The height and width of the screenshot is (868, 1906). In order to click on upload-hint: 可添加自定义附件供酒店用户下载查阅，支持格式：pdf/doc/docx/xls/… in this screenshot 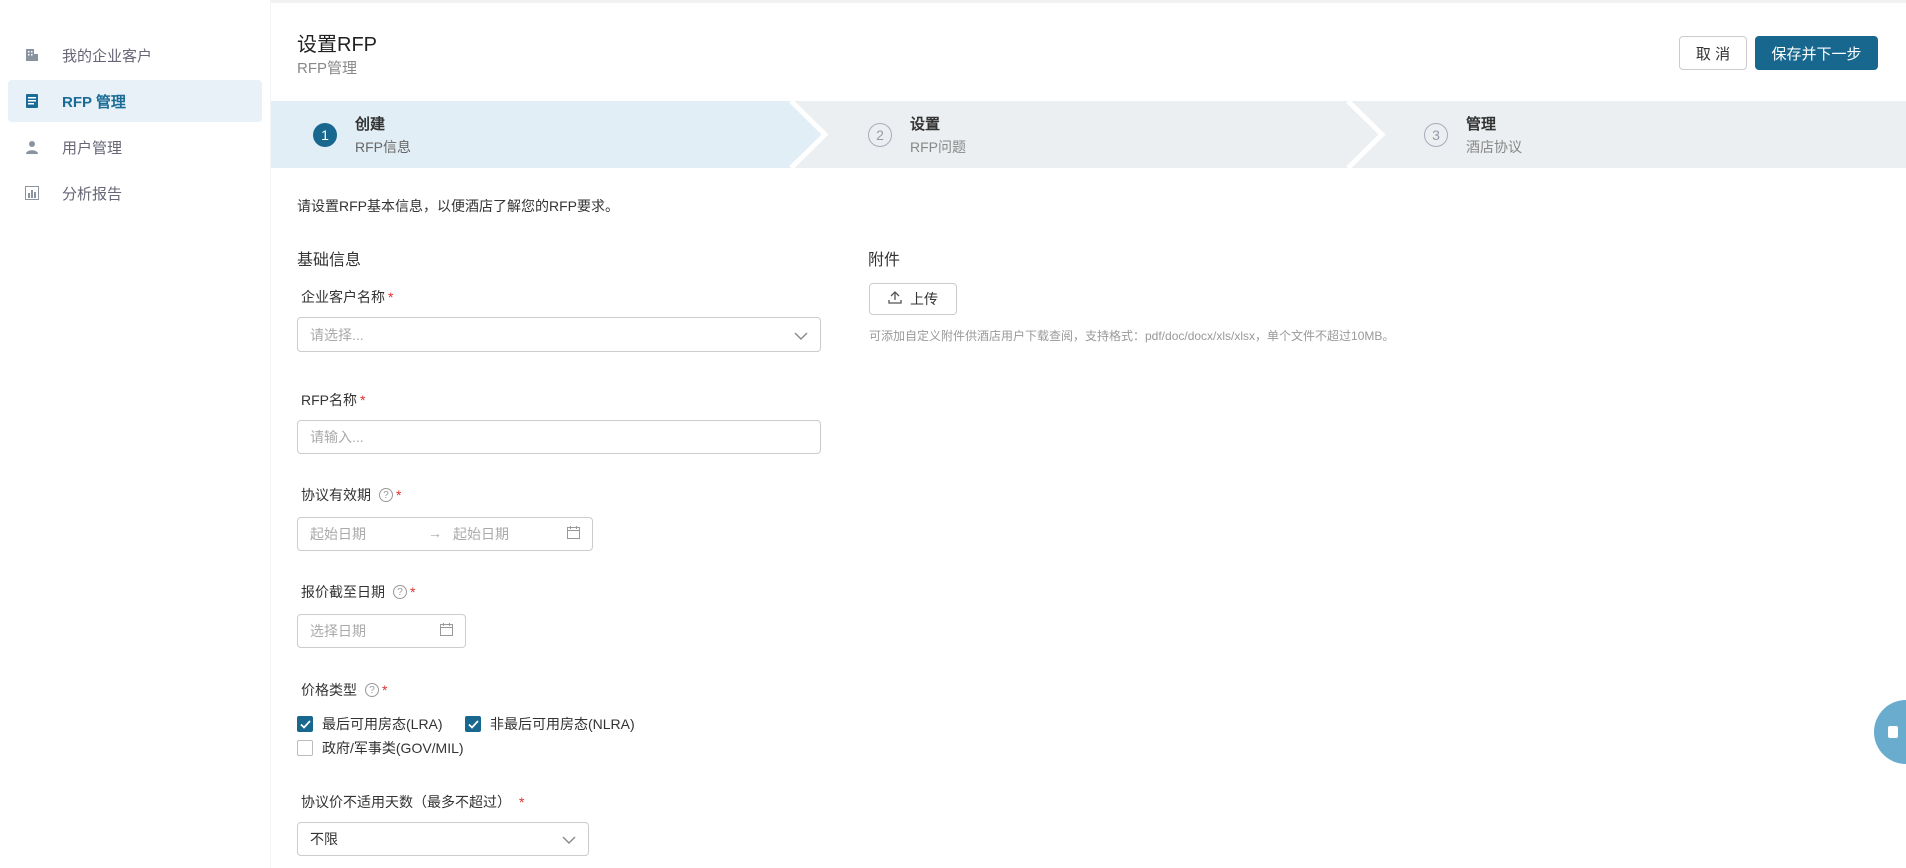, I will do `click(1132, 336)`.